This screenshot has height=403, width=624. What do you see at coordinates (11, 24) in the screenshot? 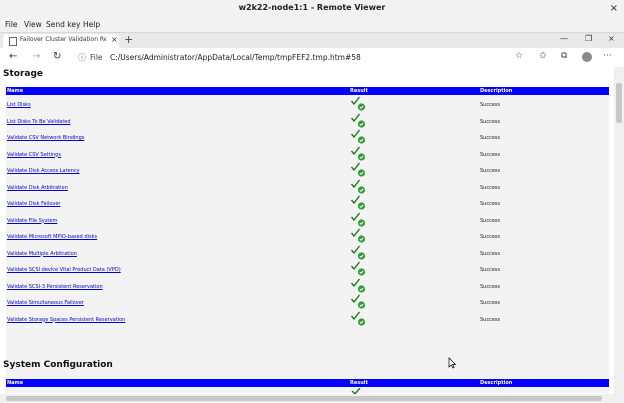
I see `menu-file: File` at bounding box center [11, 24].